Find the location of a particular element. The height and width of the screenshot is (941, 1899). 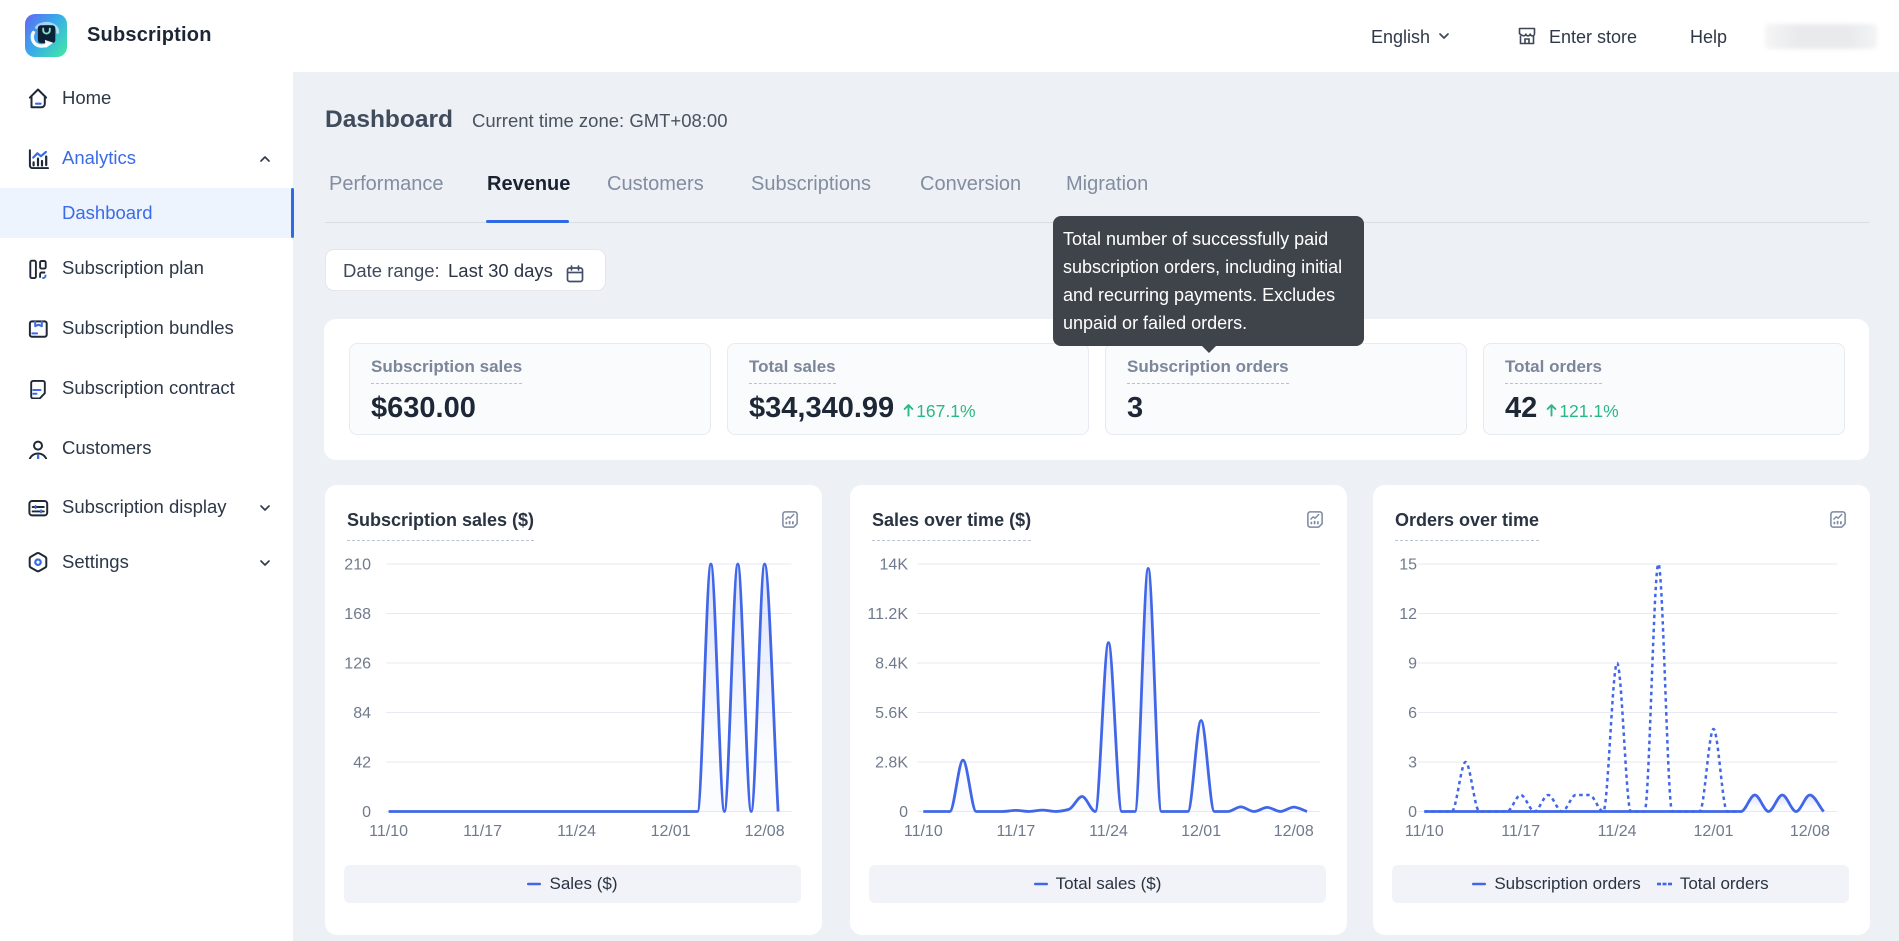

svg-text: 11.2K is located at coordinates (887, 614).